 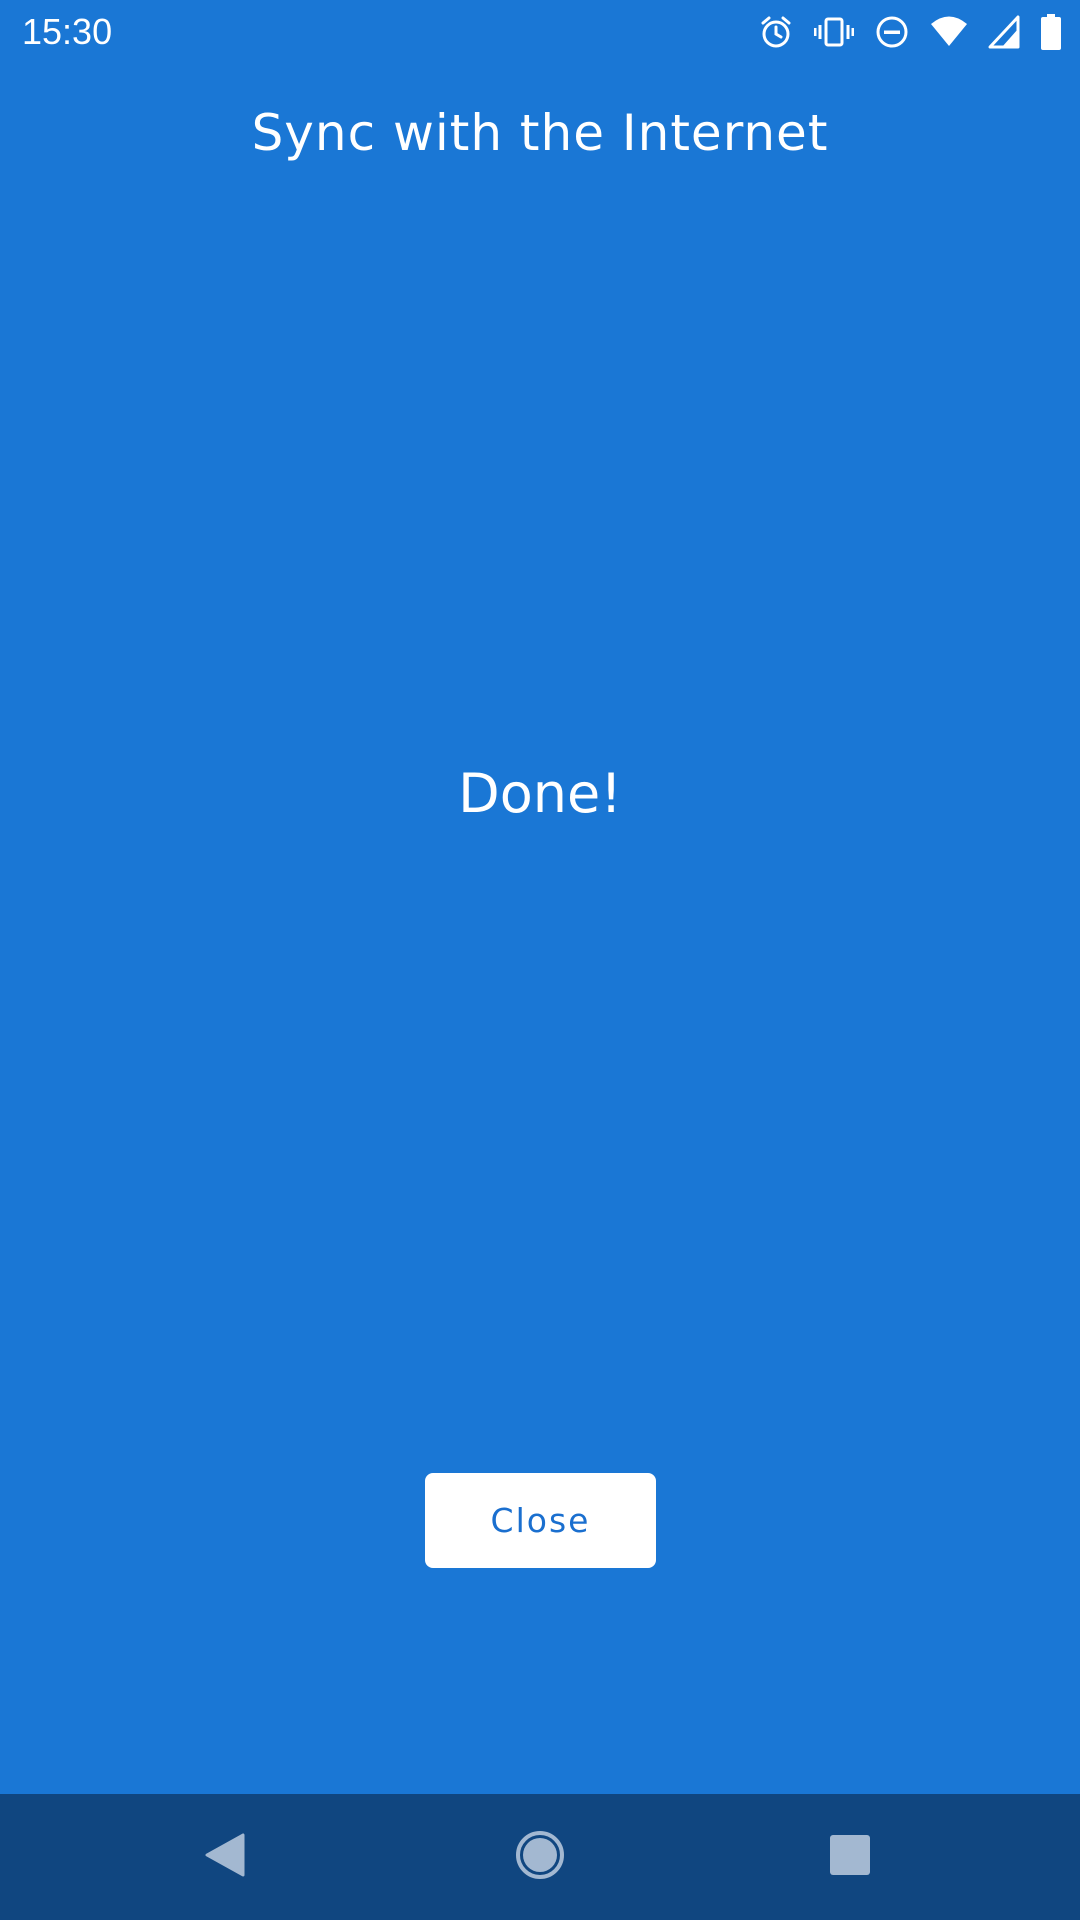 I want to click on close-button: Close, so click(x=540, y=1520).